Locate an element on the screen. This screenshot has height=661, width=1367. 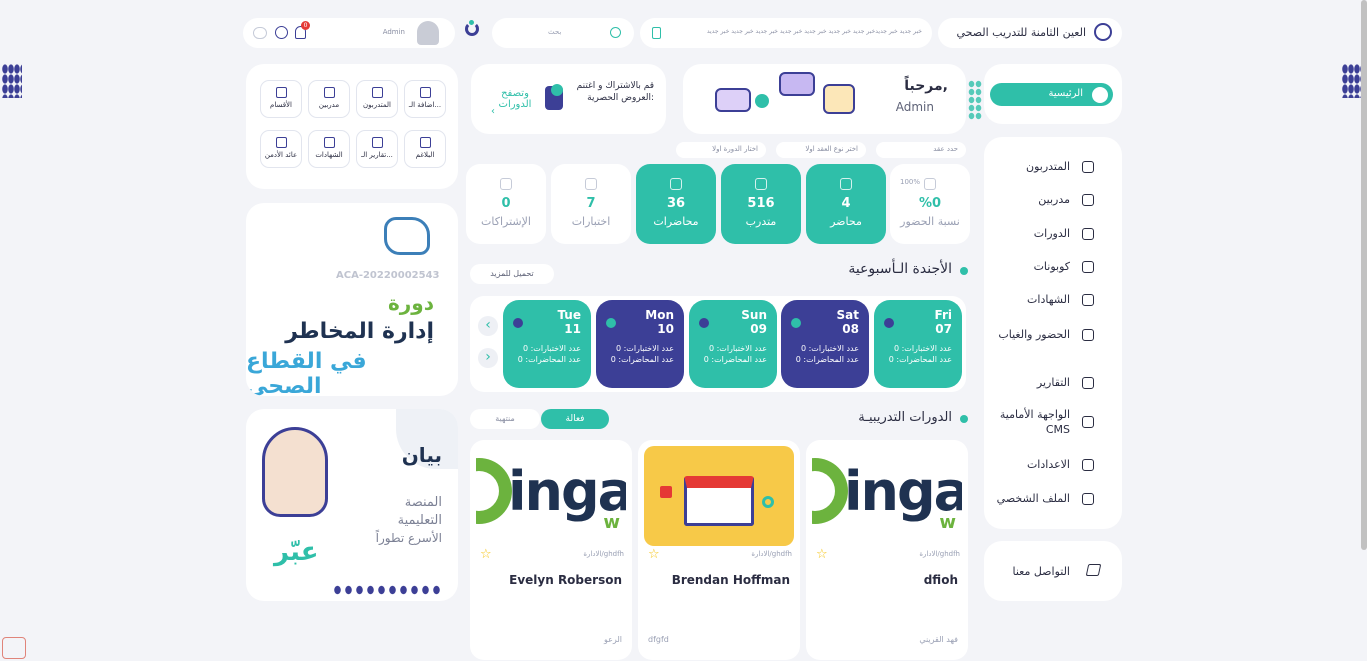
inga-logo-icon is located at coordinates (830, 491).